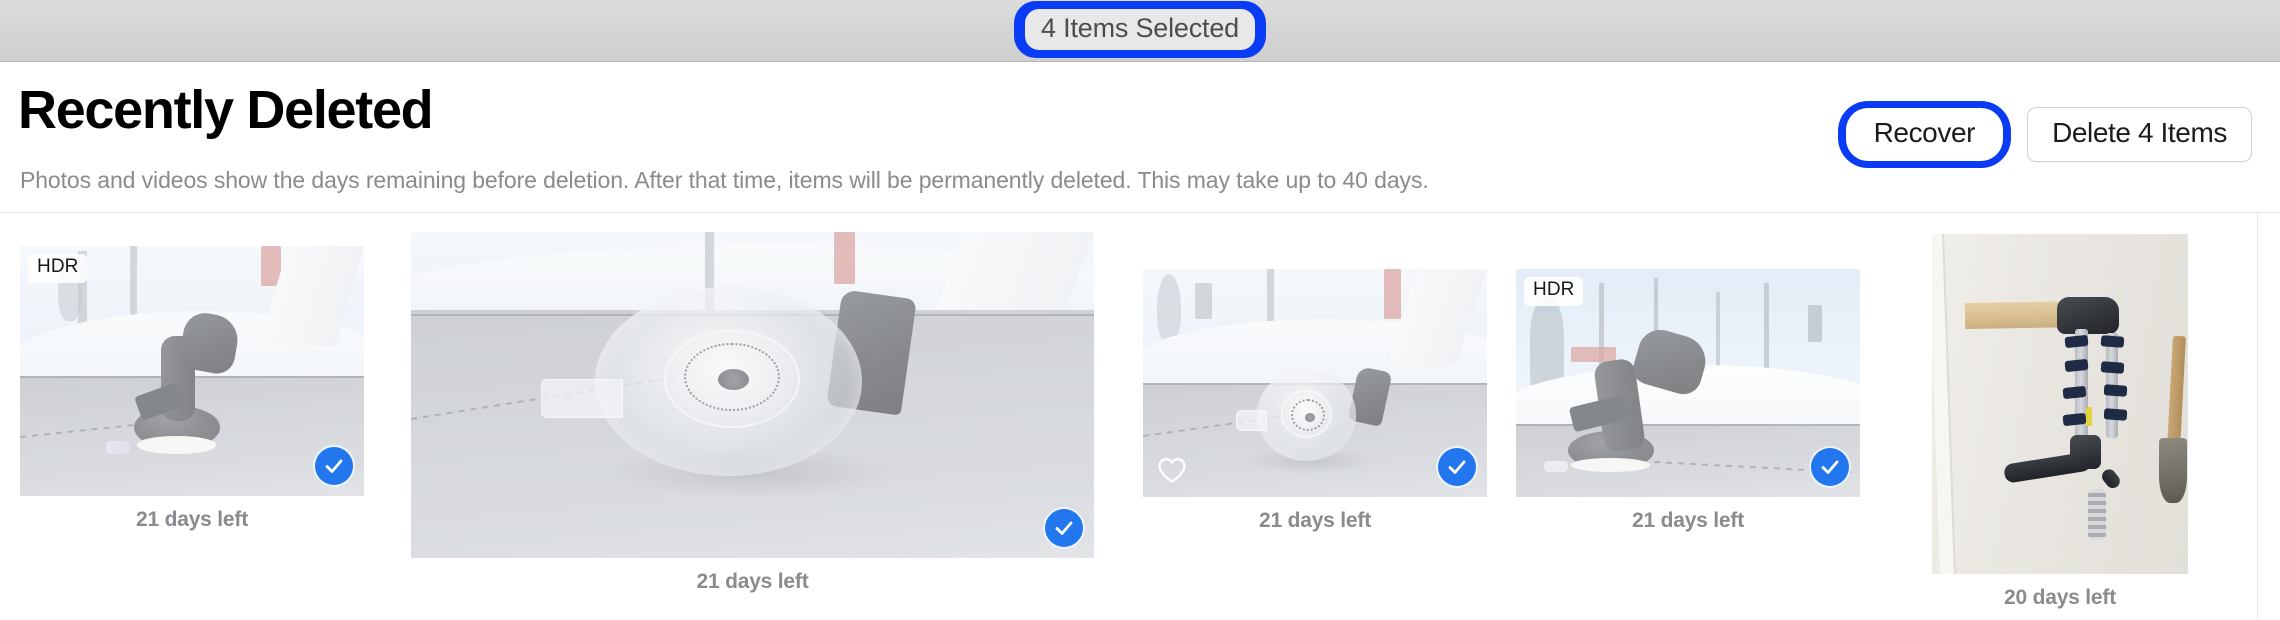  I want to click on photo-scene-dashboard-mount-wide, so click(192, 371).